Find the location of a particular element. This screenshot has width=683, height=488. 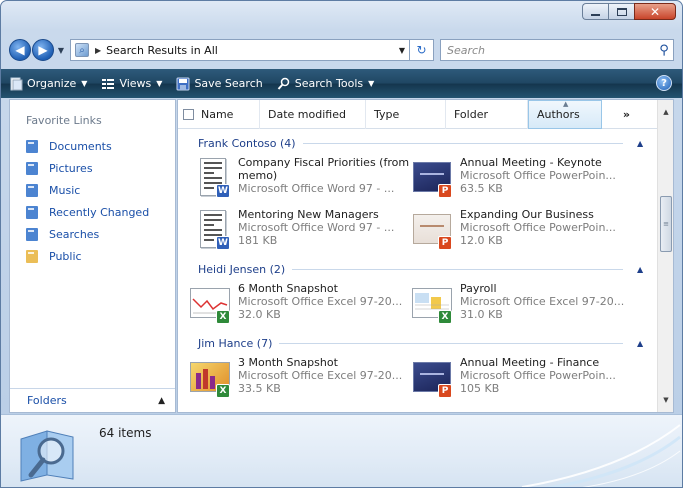

file-thumbnail: X is located at coordinates (210, 377).